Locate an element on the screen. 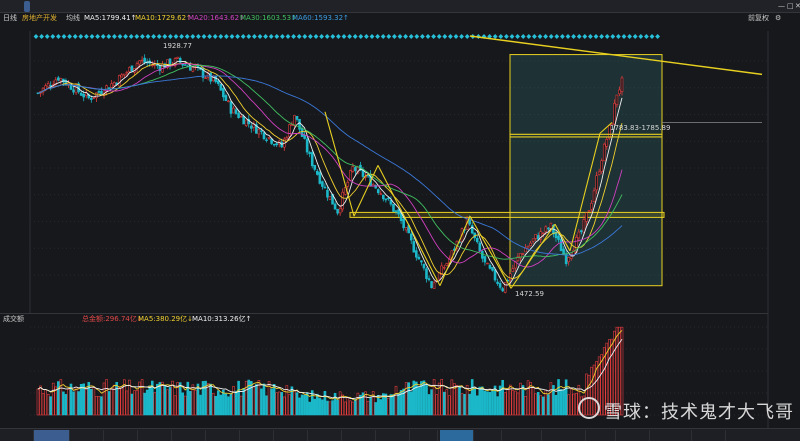  watermark-text: 雪球：技术鬼才大飞哥 is located at coordinates (699, 412).